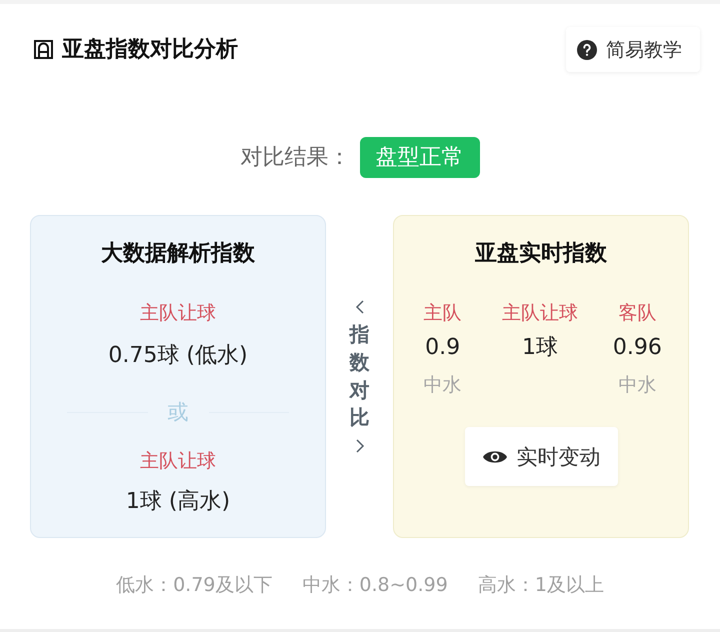 This screenshot has height=632, width=720. I want to click on card-title: 亚盘实时指数, so click(541, 254).